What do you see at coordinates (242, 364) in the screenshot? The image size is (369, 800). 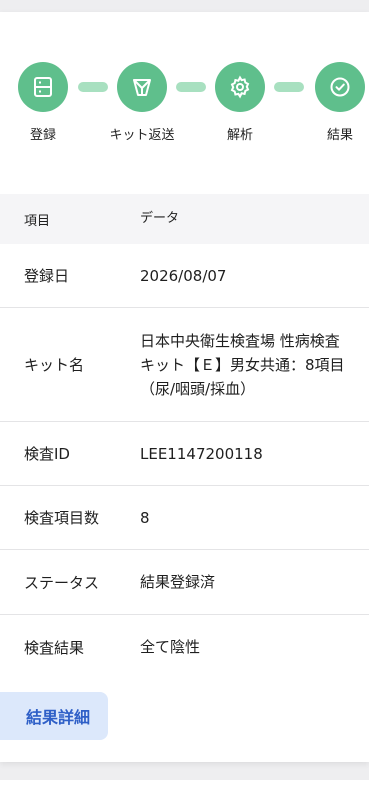 I see `row-value: 日本中央衛生検査場 性病検査キット【Ｅ】男女共通：8項目（尿/咽頭/採血）` at bounding box center [242, 364].